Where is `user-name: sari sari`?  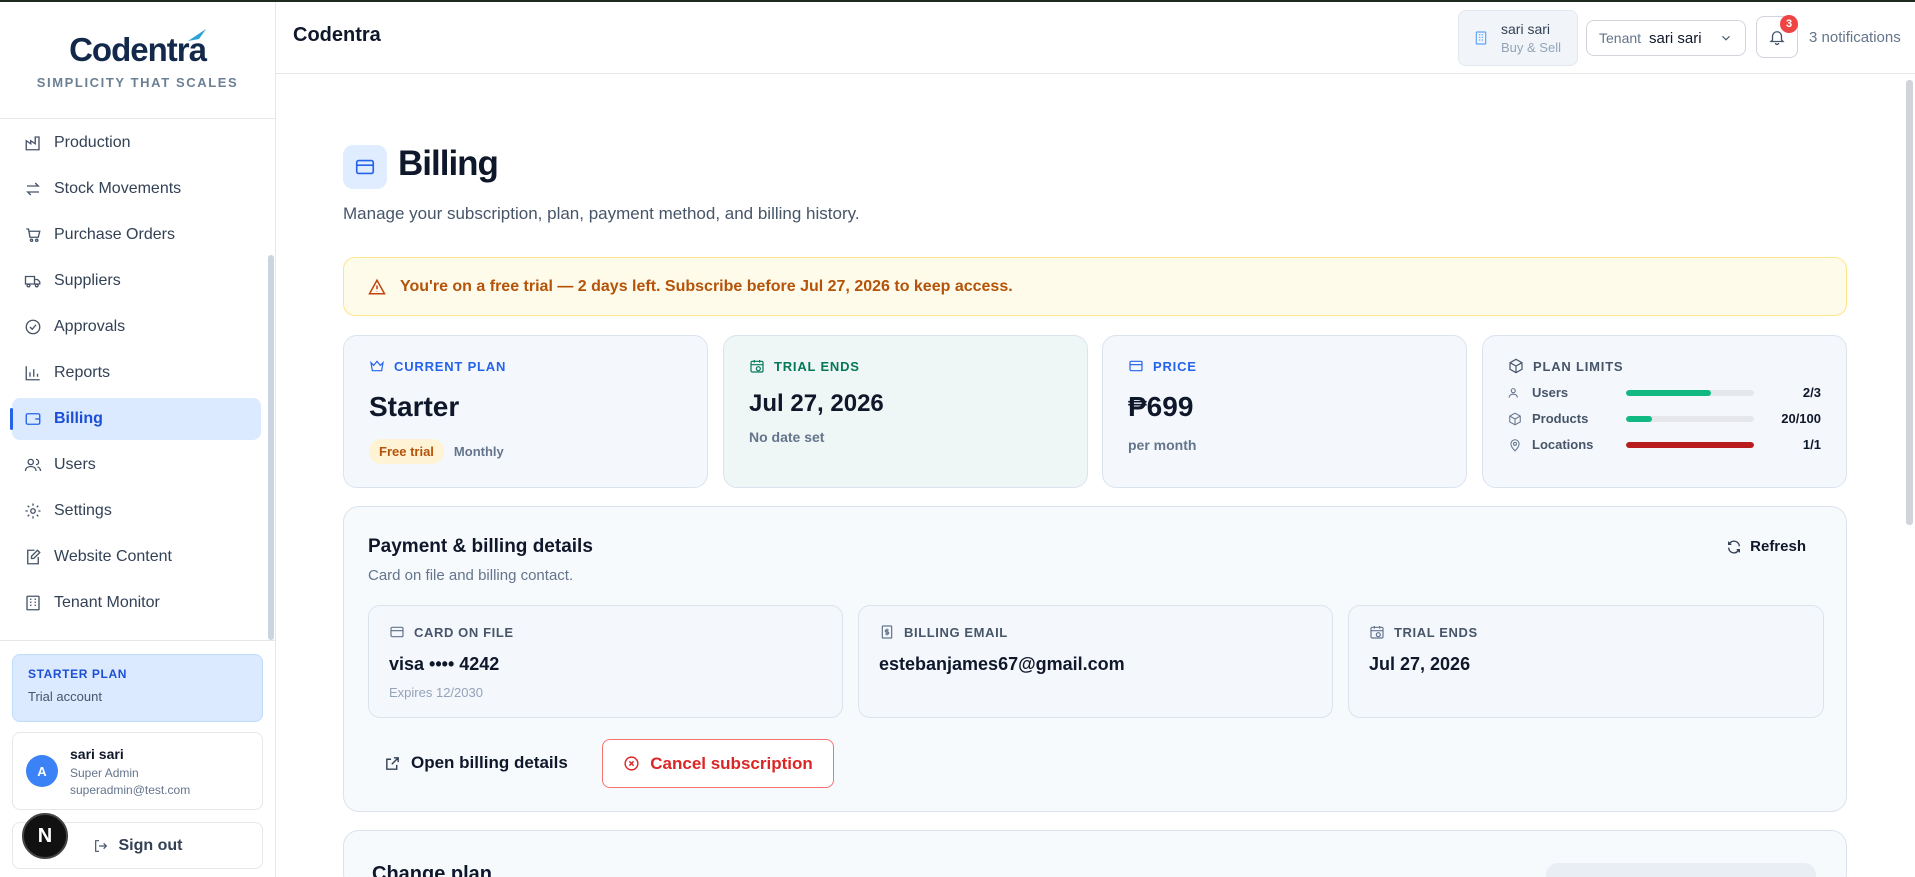 user-name: sari sari is located at coordinates (97, 753).